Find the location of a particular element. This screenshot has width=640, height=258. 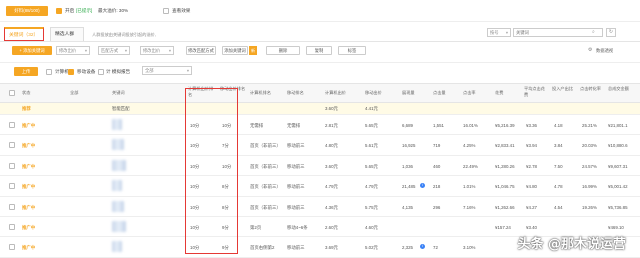

header-pc-match: 计算机排名 is located at coordinates (260, 93).